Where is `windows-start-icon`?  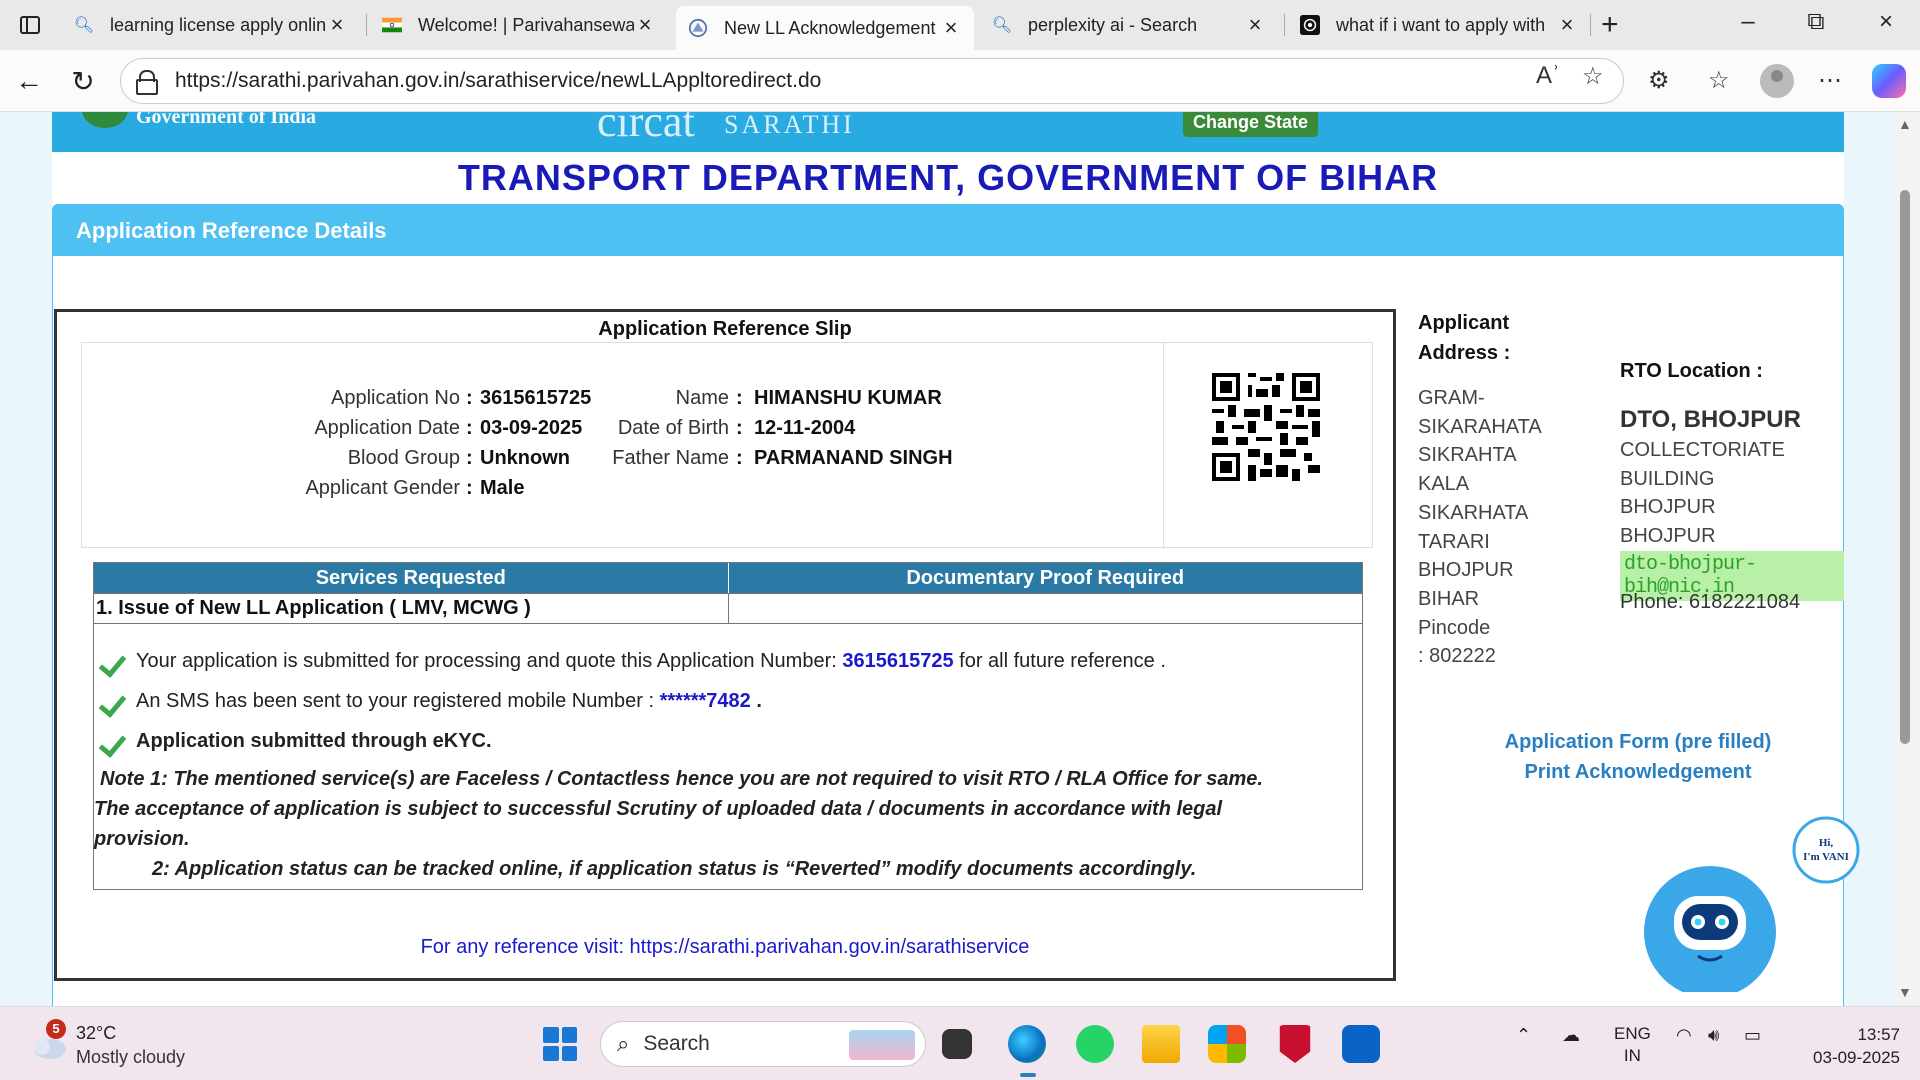 windows-start-icon is located at coordinates (560, 1044).